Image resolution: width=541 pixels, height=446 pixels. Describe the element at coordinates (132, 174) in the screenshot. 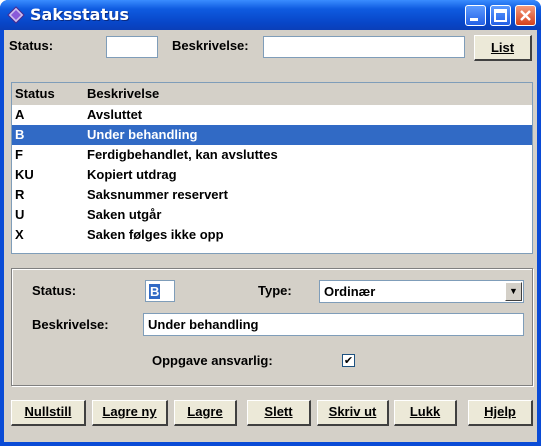

I see `list-item-beskrivelse: Kopiert utdrag` at that location.